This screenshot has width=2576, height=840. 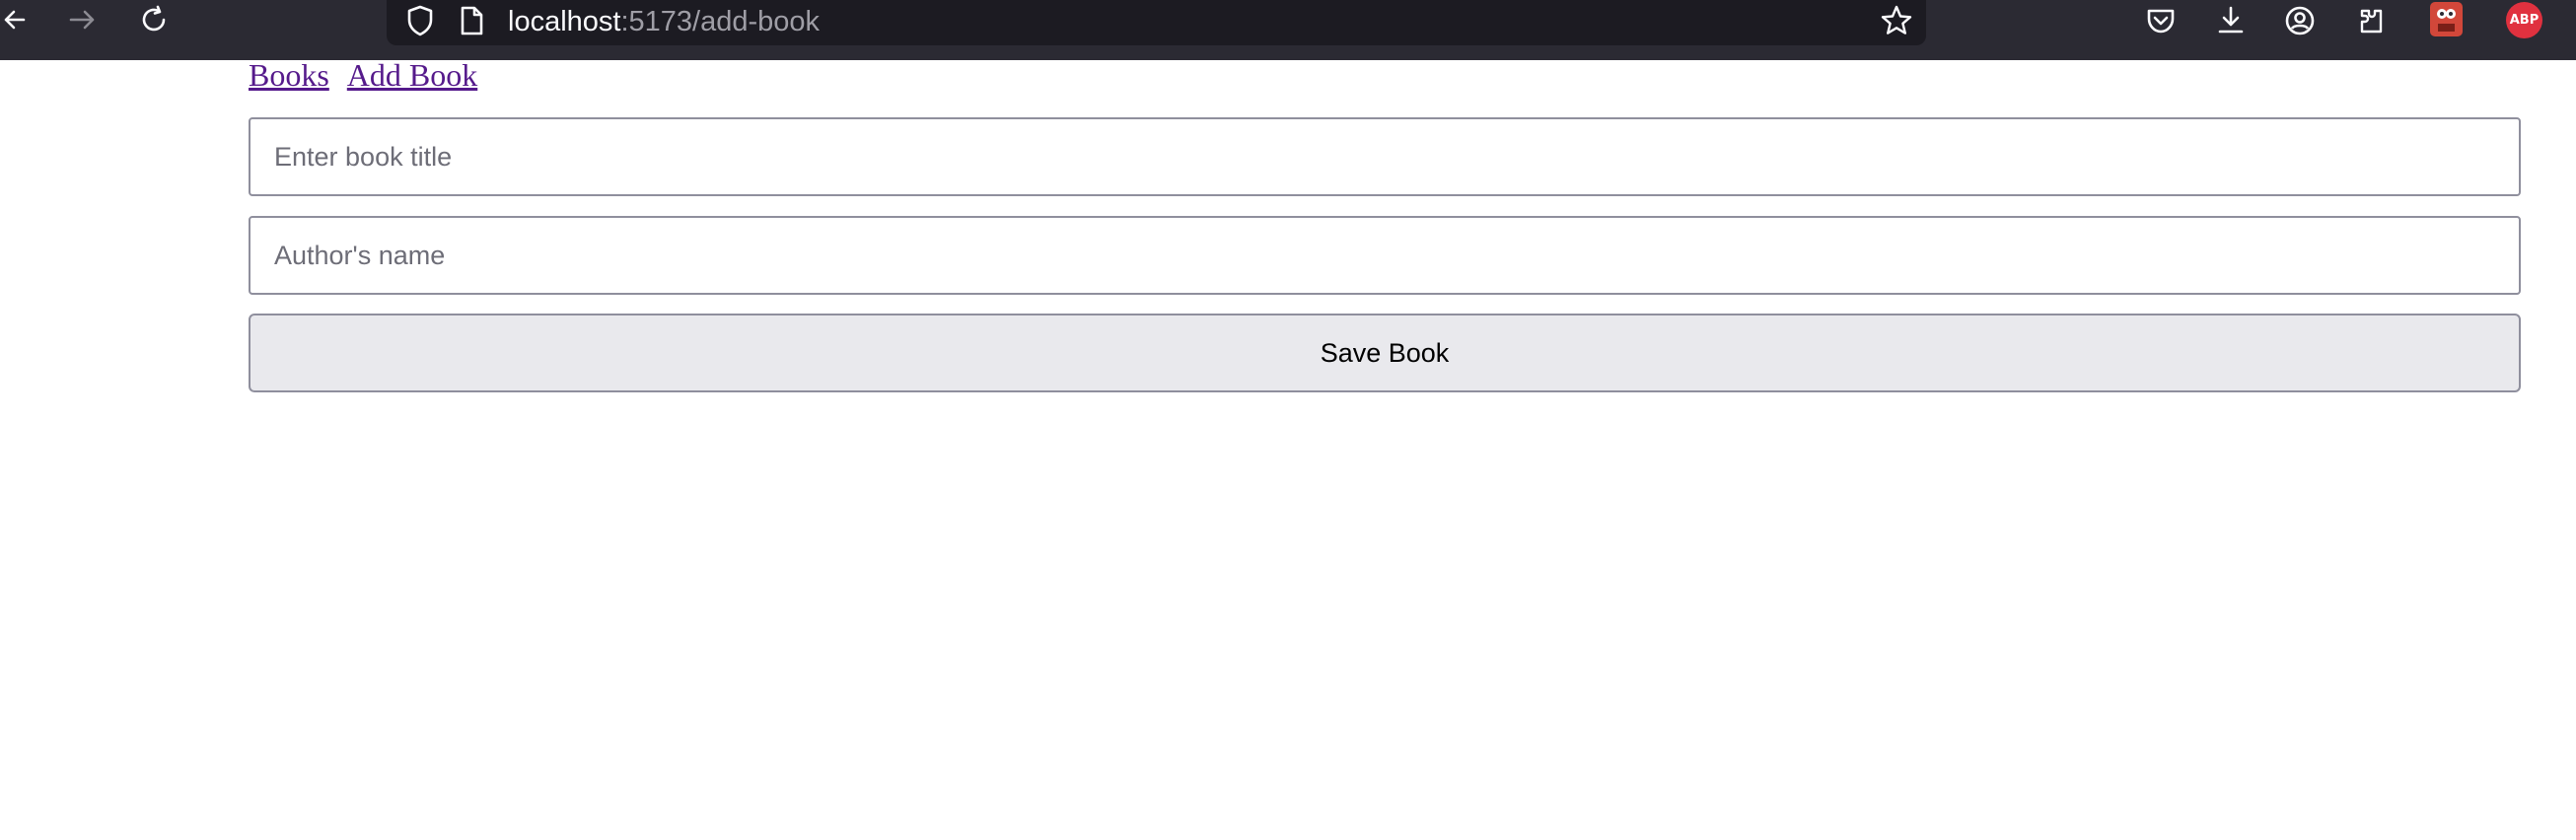 What do you see at coordinates (83, 19) in the screenshot?
I see `forward-icon` at bounding box center [83, 19].